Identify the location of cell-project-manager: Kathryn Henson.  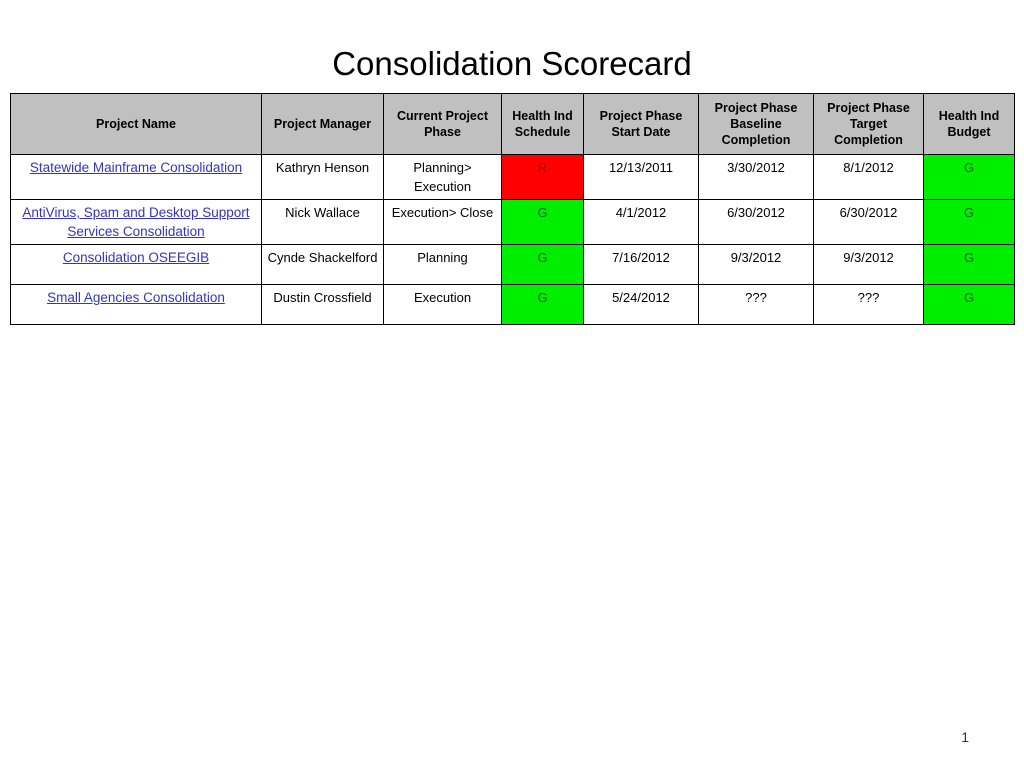
(322, 177).